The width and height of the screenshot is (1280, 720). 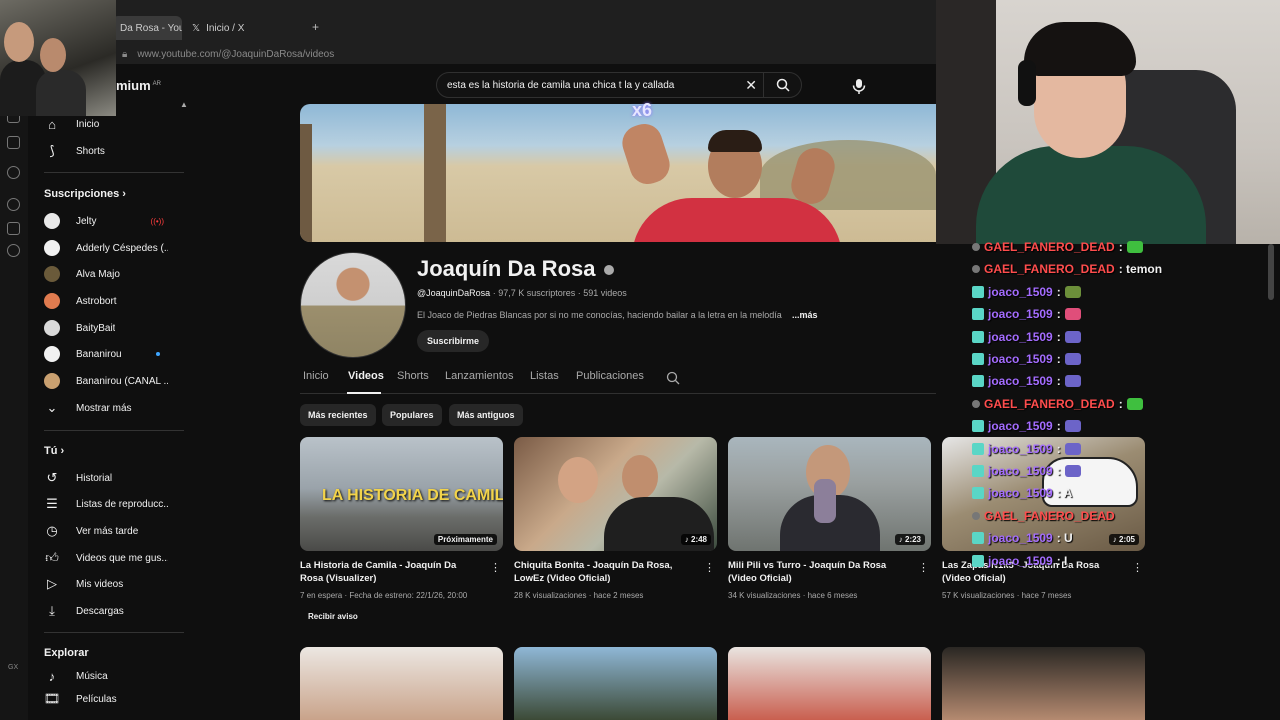 What do you see at coordinates (338, 415) in the screenshot?
I see `chip-most-recent: Más recientes` at bounding box center [338, 415].